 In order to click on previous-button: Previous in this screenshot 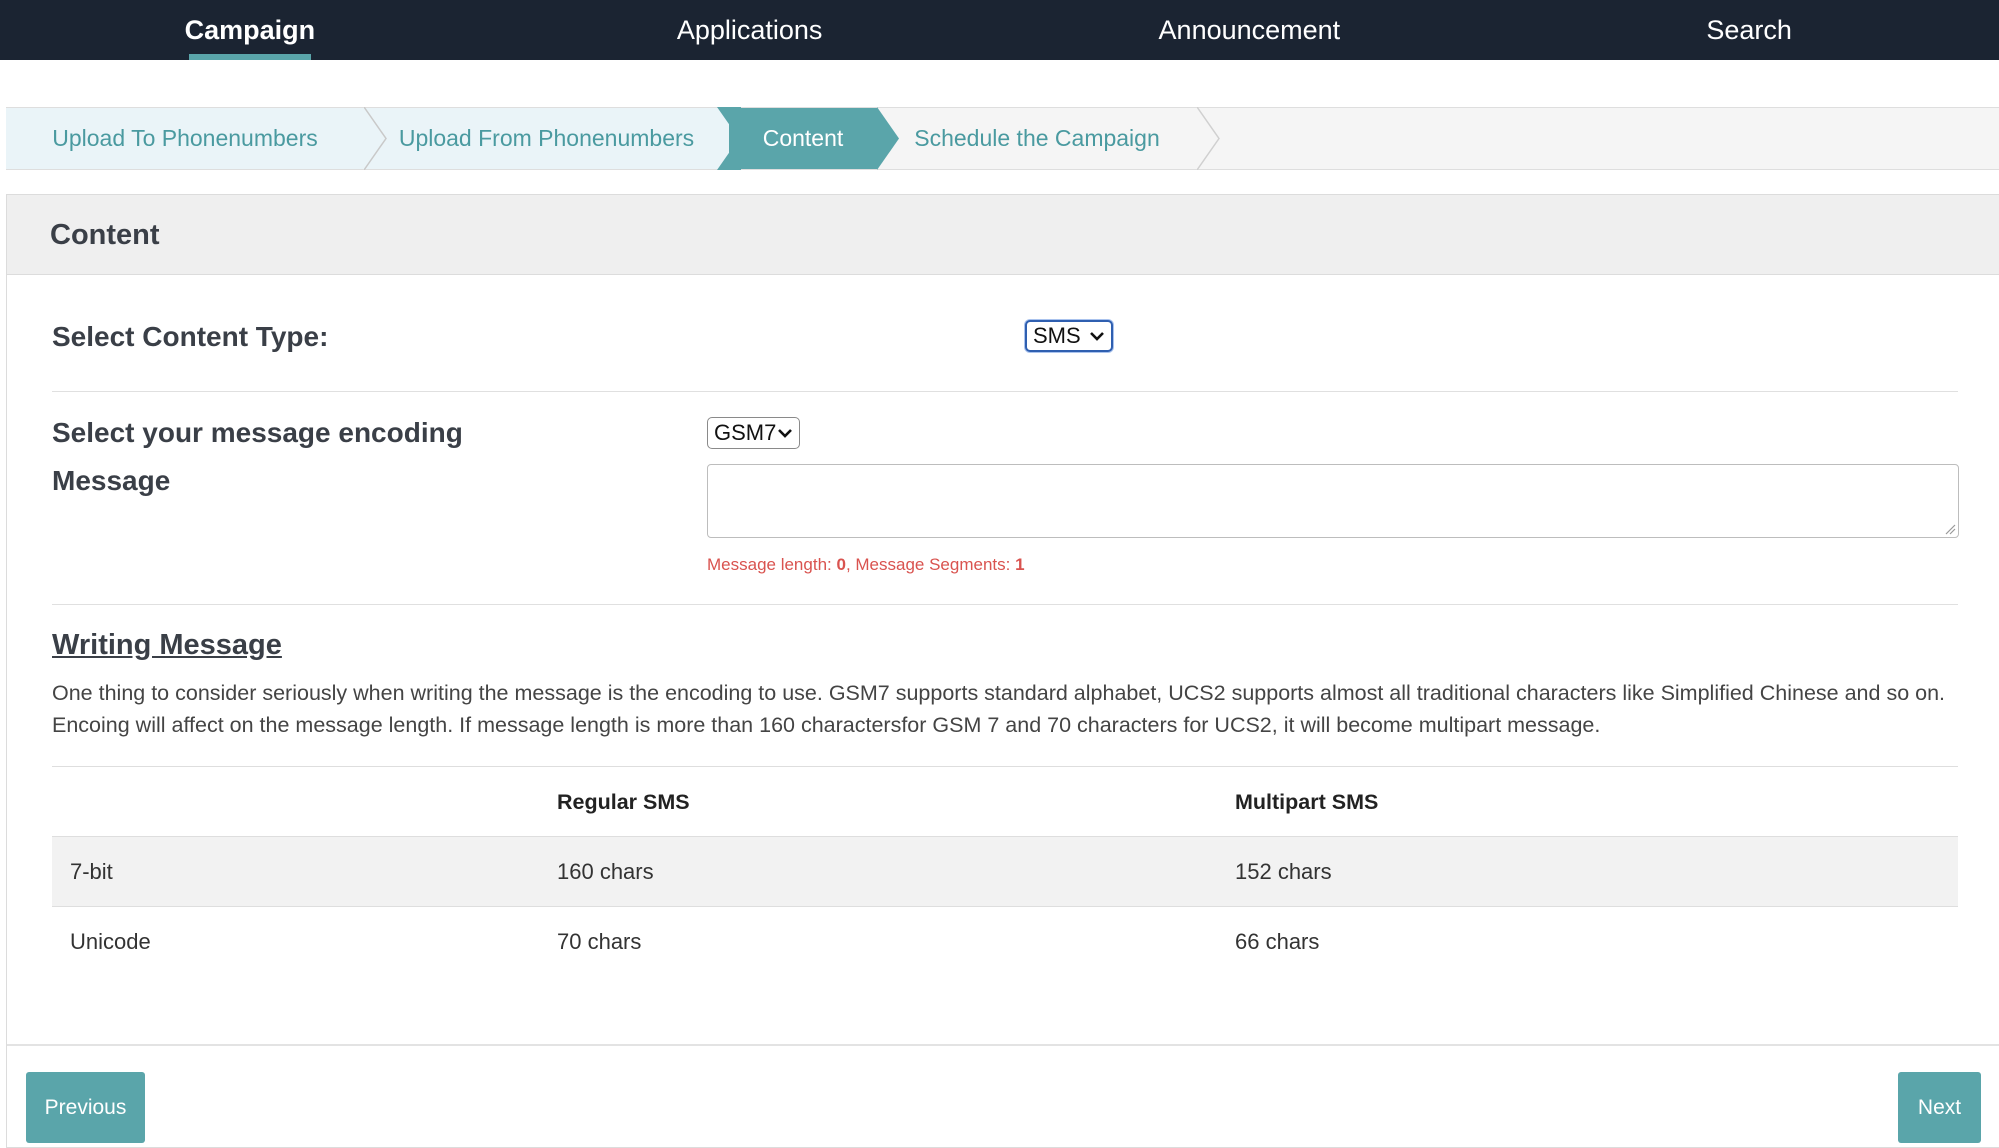, I will do `click(85, 1107)`.